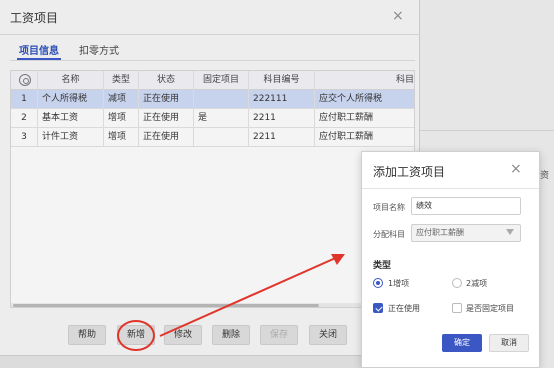 This screenshot has width=554, height=368. Describe the element at coordinates (409, 172) in the screenshot. I see `add-dialog-title: 添加工资项目` at that location.